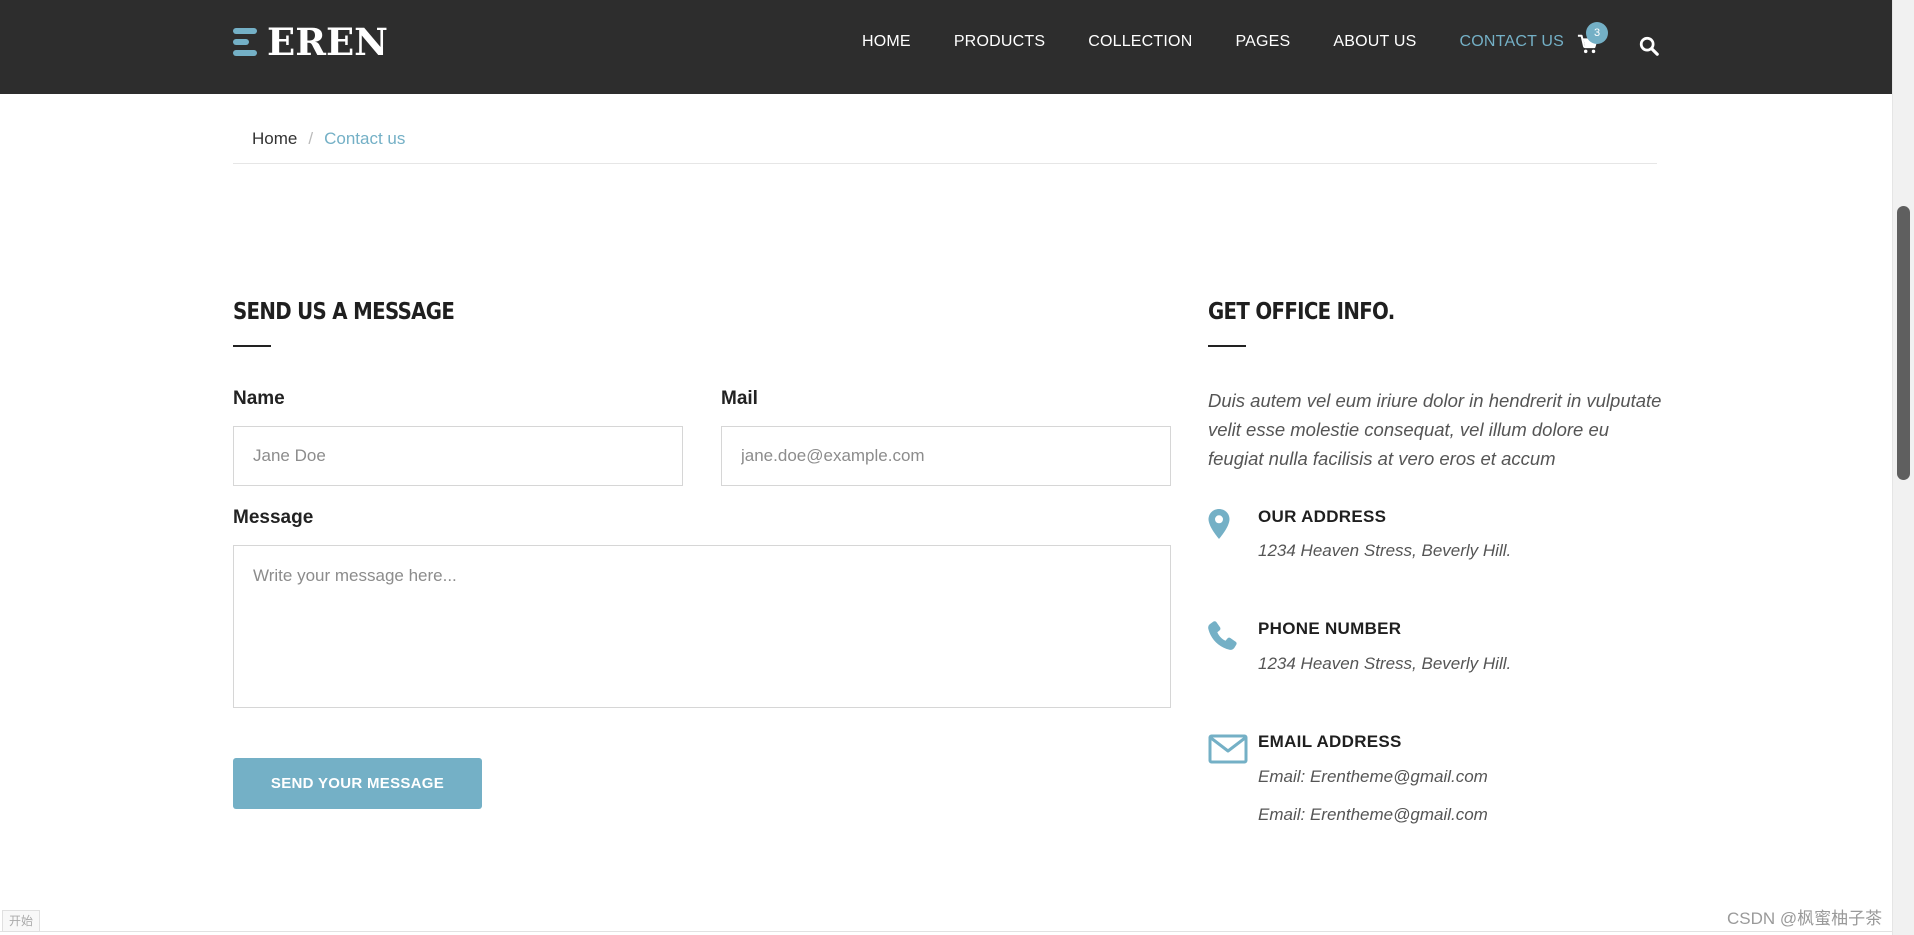 This screenshot has height=935, width=1914. I want to click on logo-text: EREN, so click(327, 42).